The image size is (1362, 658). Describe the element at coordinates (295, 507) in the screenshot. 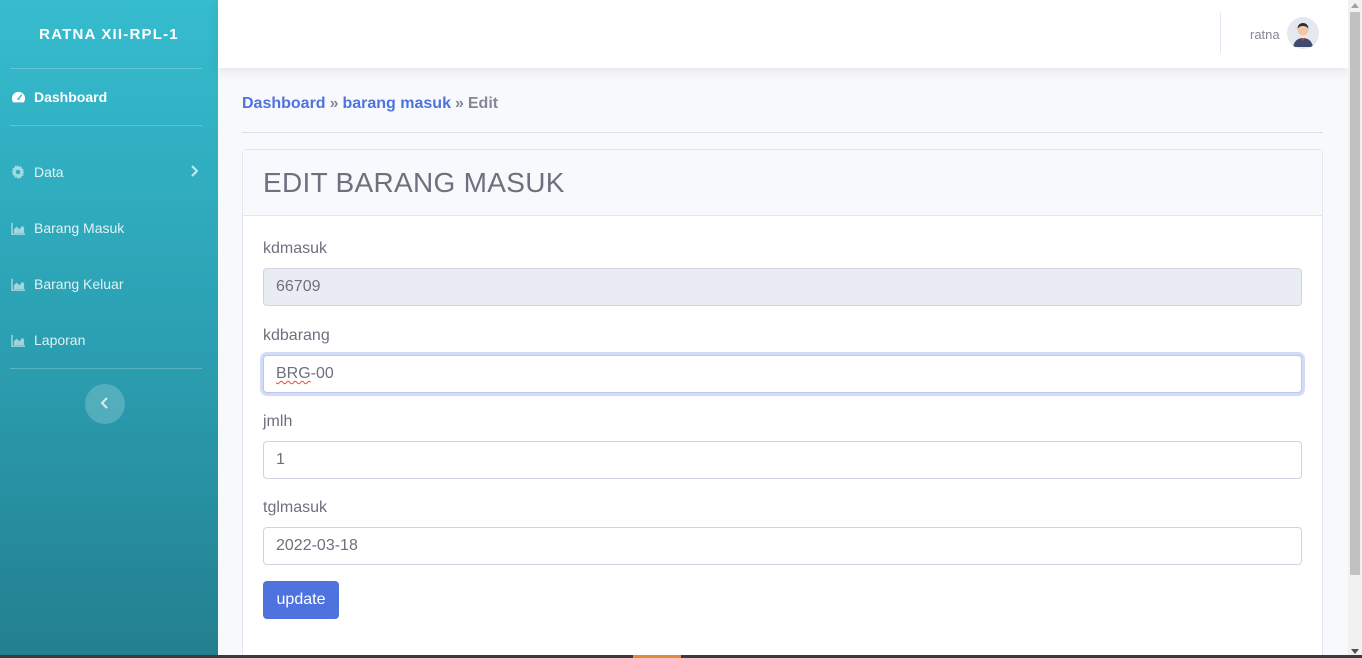

I see `tglmasuk-label: tglmasuk` at that location.